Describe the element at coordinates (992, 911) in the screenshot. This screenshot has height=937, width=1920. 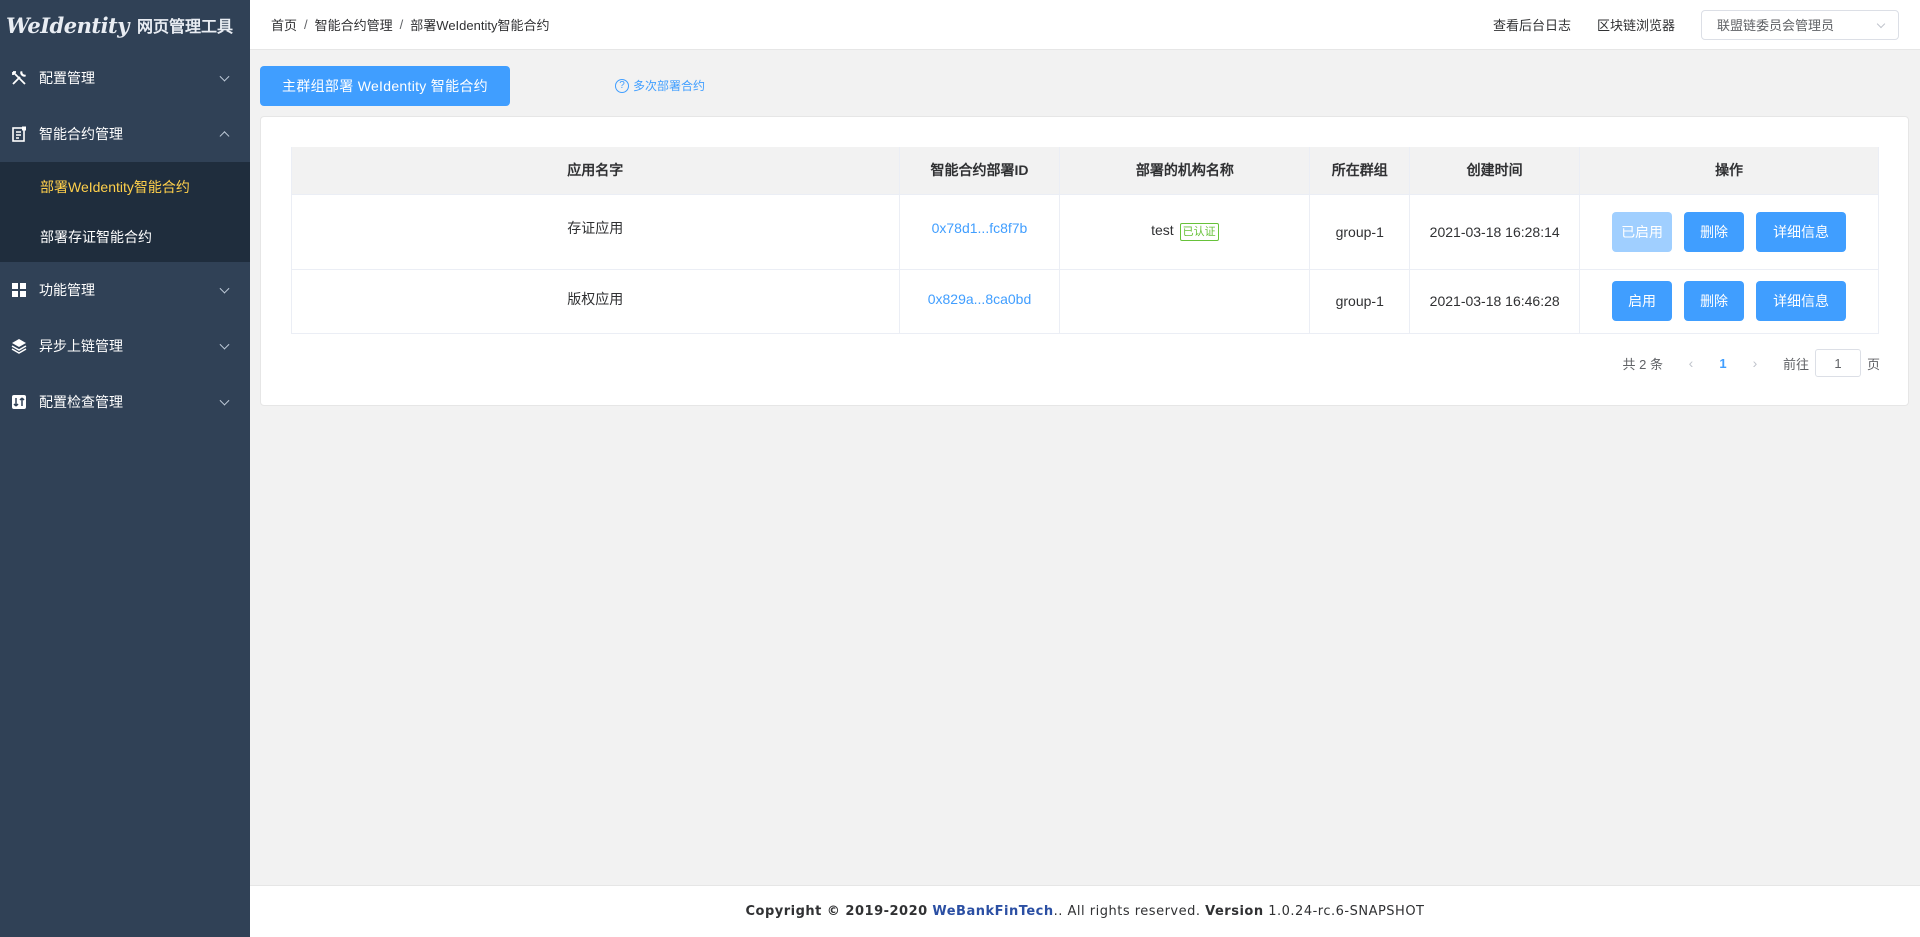
I see `footer-brand-link: WeBankFinTech` at that location.